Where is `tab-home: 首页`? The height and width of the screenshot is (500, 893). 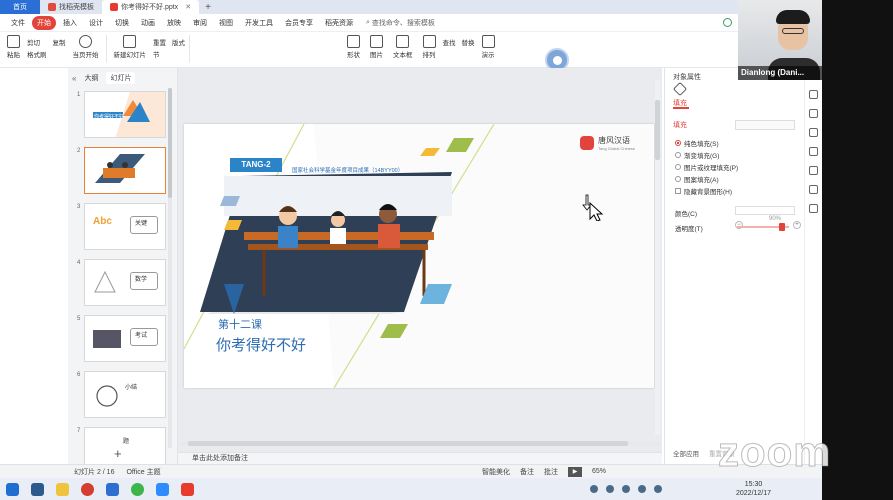 tab-home: 首页 is located at coordinates (20, 7).